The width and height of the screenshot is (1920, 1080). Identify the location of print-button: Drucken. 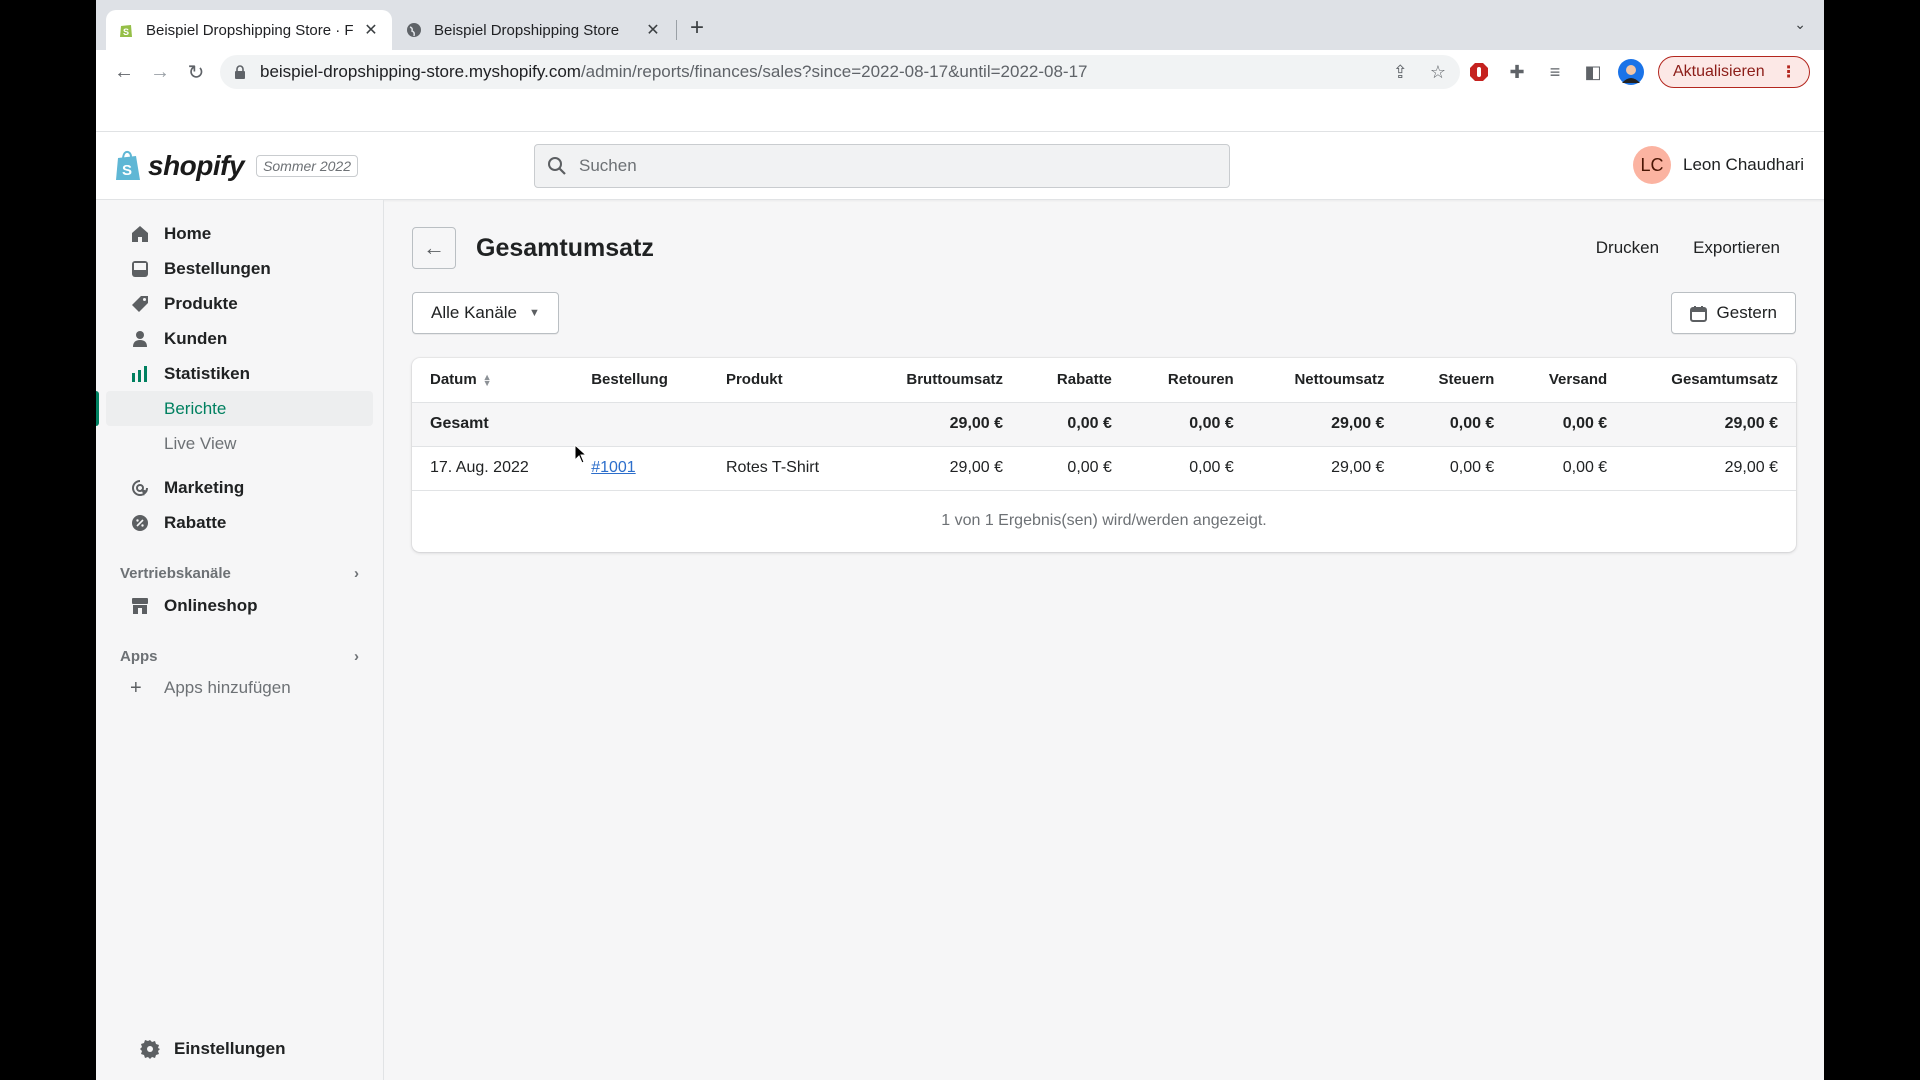
(1627, 248).